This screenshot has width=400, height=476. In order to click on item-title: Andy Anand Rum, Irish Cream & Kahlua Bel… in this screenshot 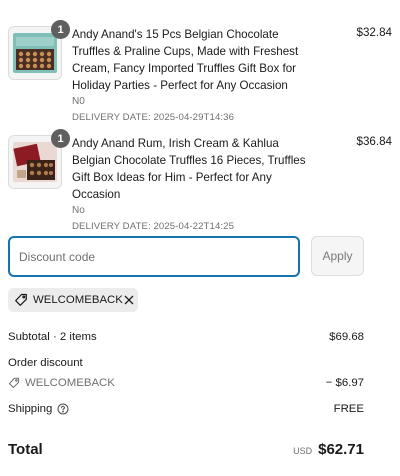, I will do `click(189, 169)`.